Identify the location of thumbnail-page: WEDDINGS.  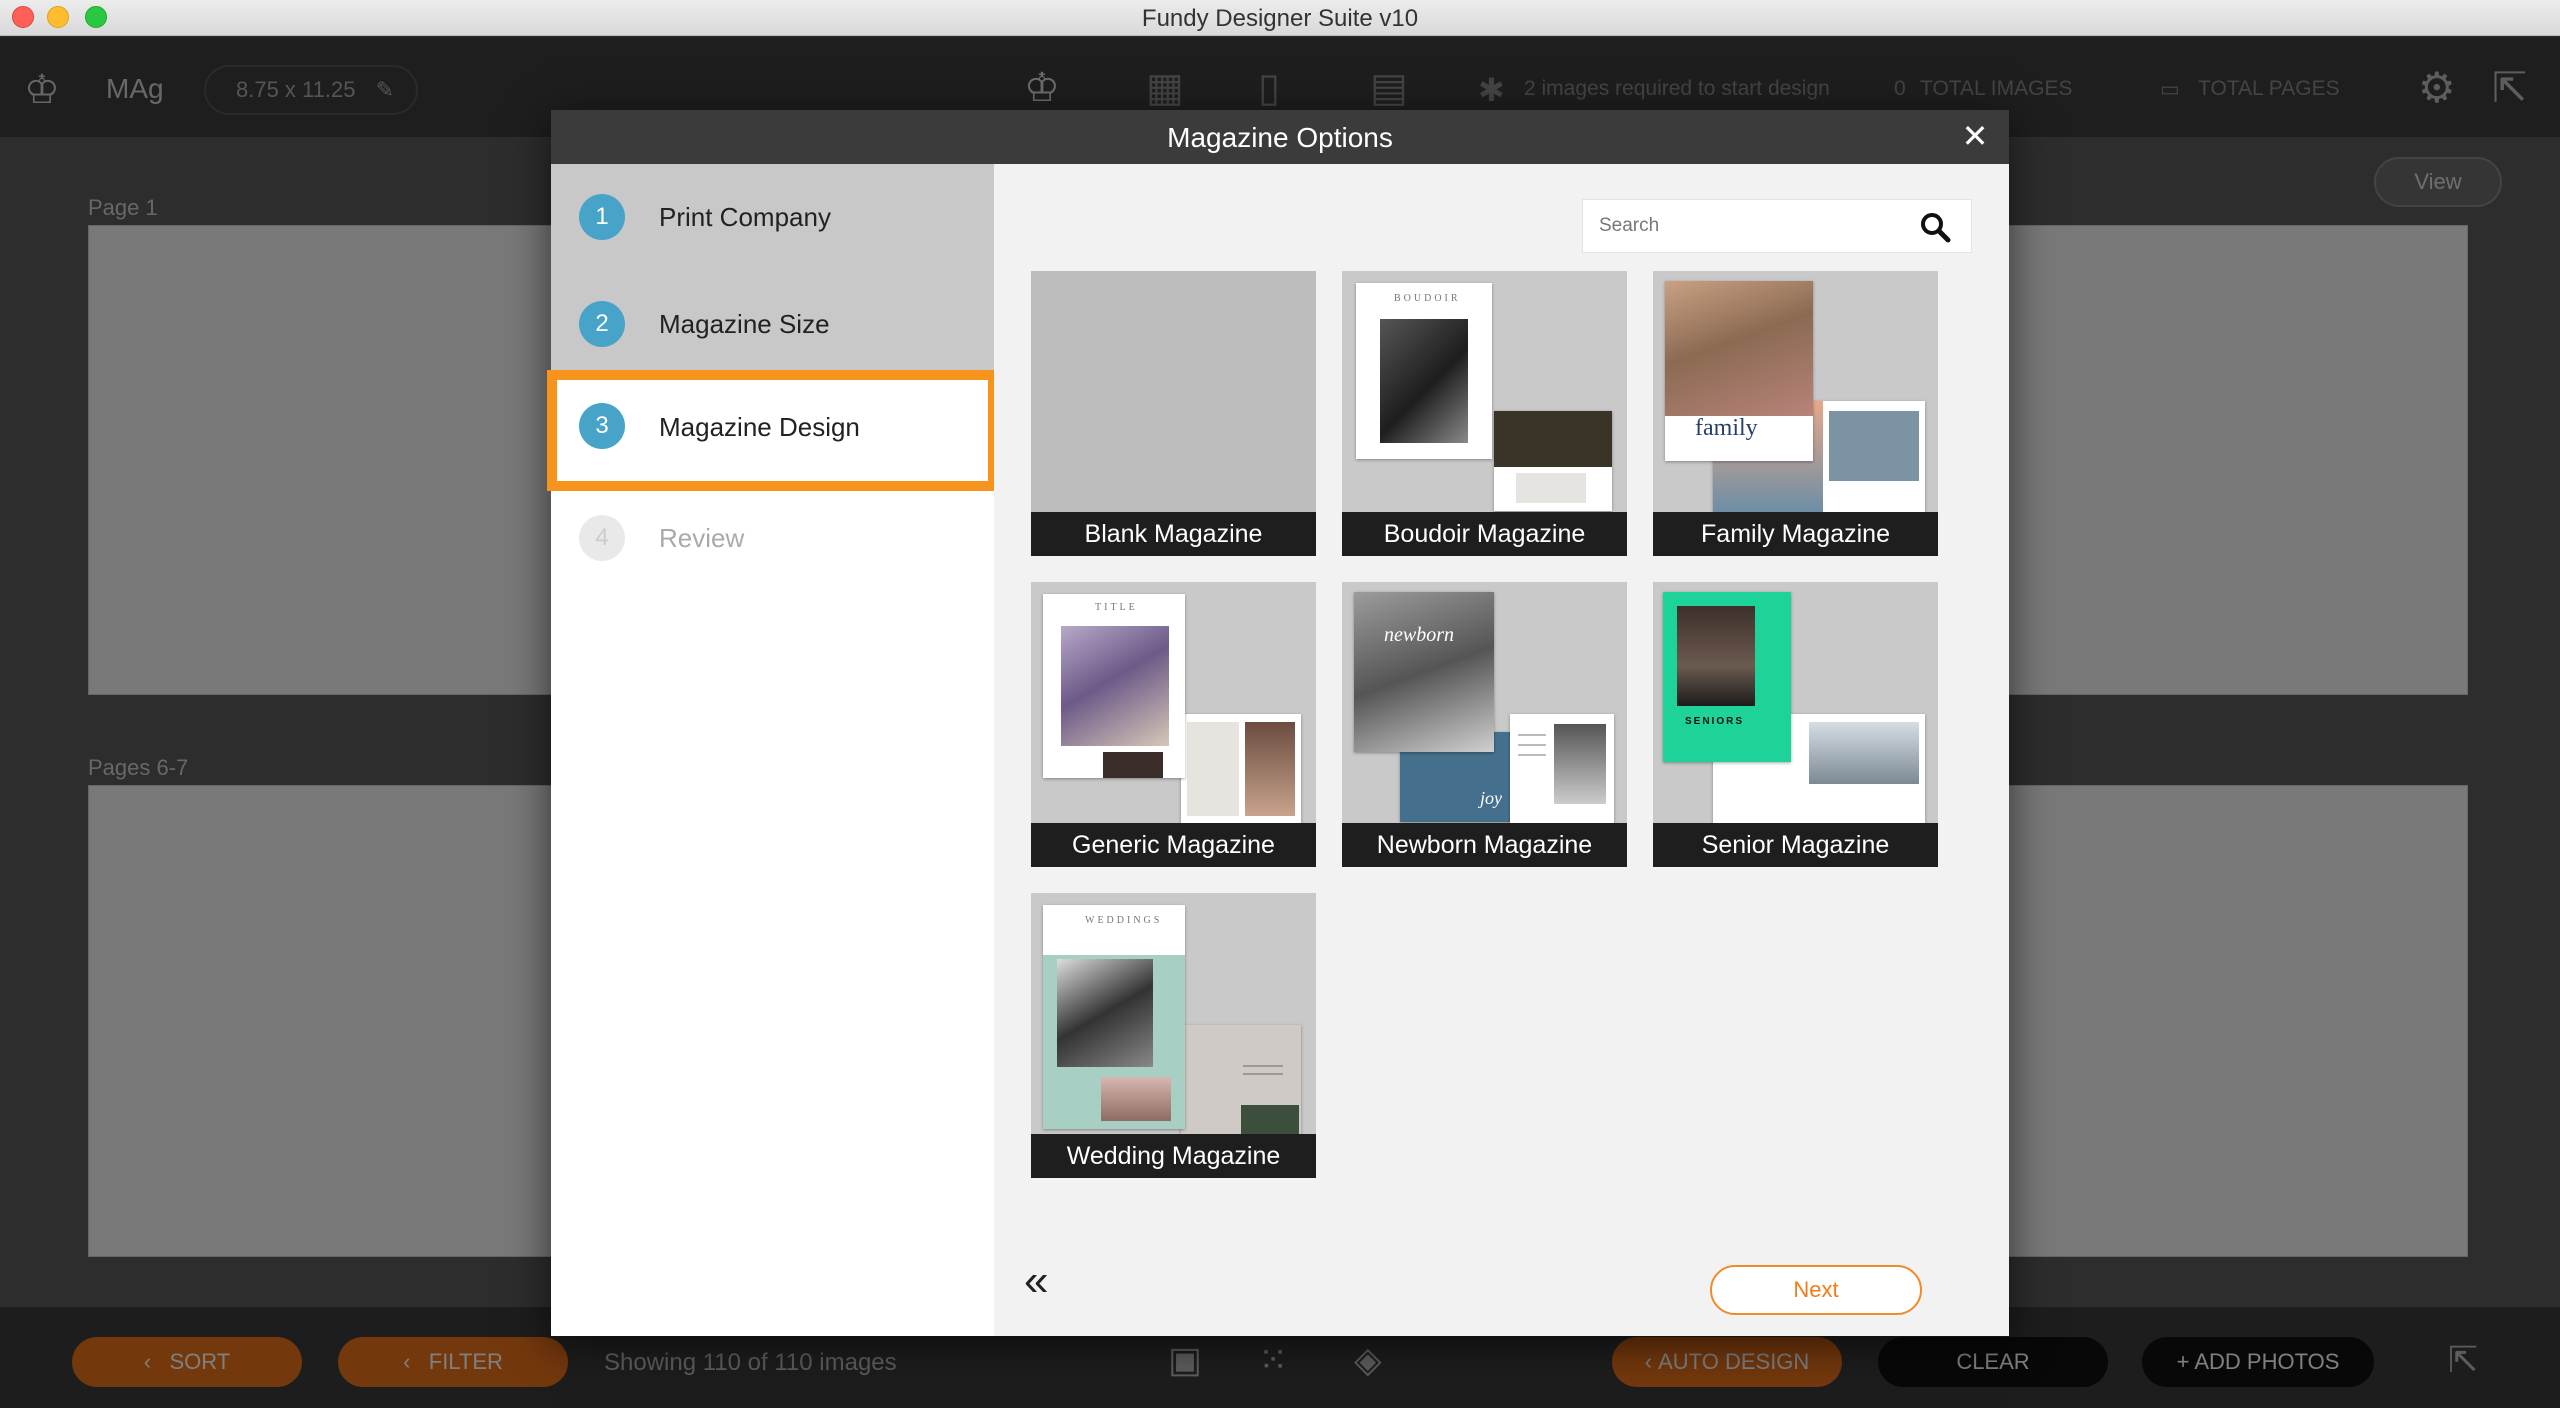
(1114, 1017).